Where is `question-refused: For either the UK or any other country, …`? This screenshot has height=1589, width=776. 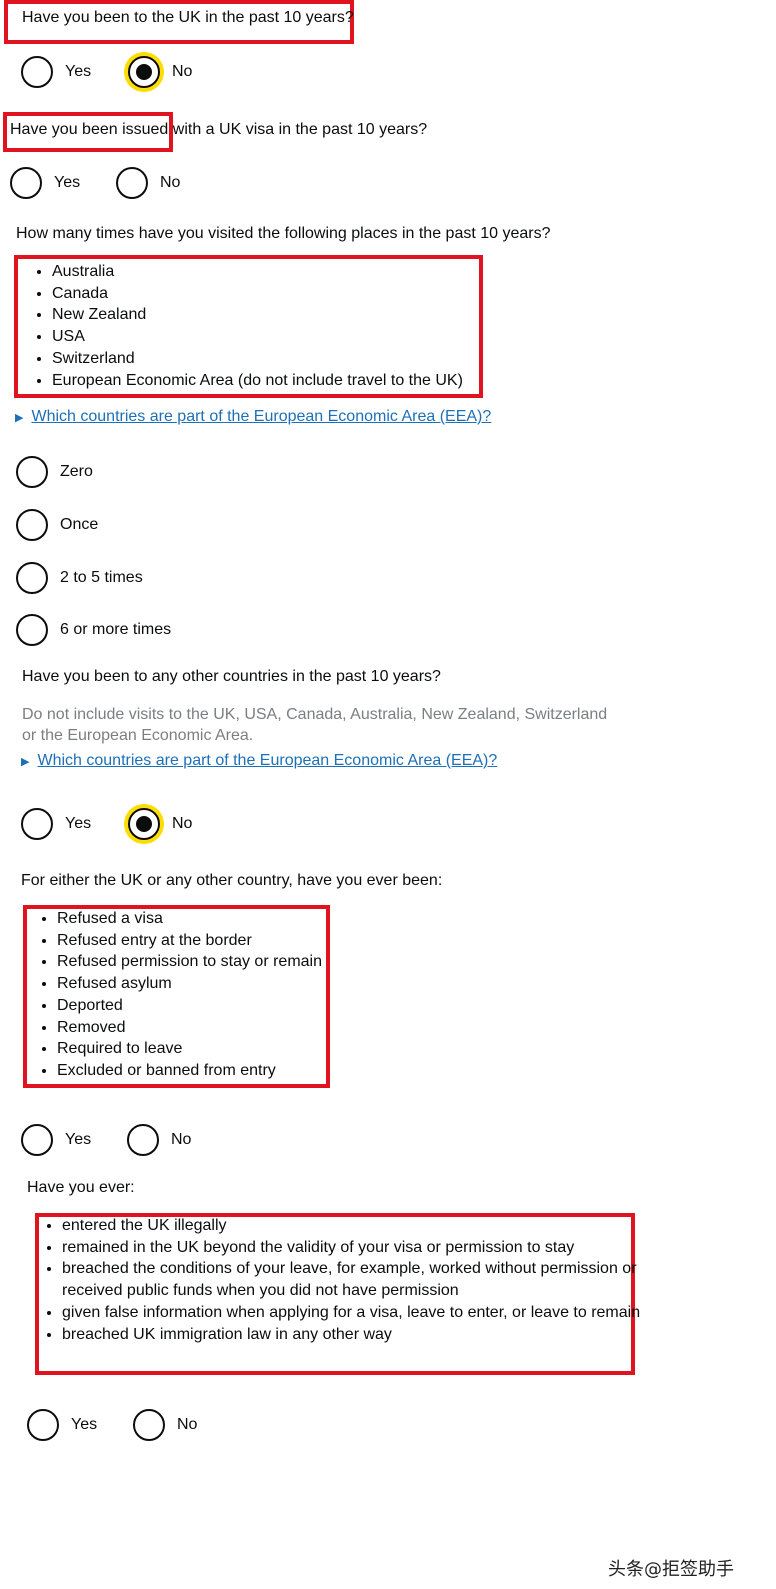
question-refused: For either the UK or any other country, … is located at coordinates (232, 880).